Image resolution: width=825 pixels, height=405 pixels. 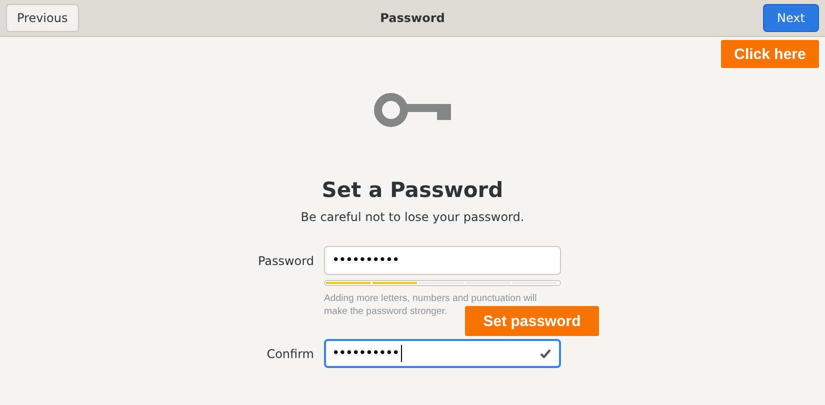 What do you see at coordinates (770, 54) in the screenshot?
I see `callout-label: Click here` at bounding box center [770, 54].